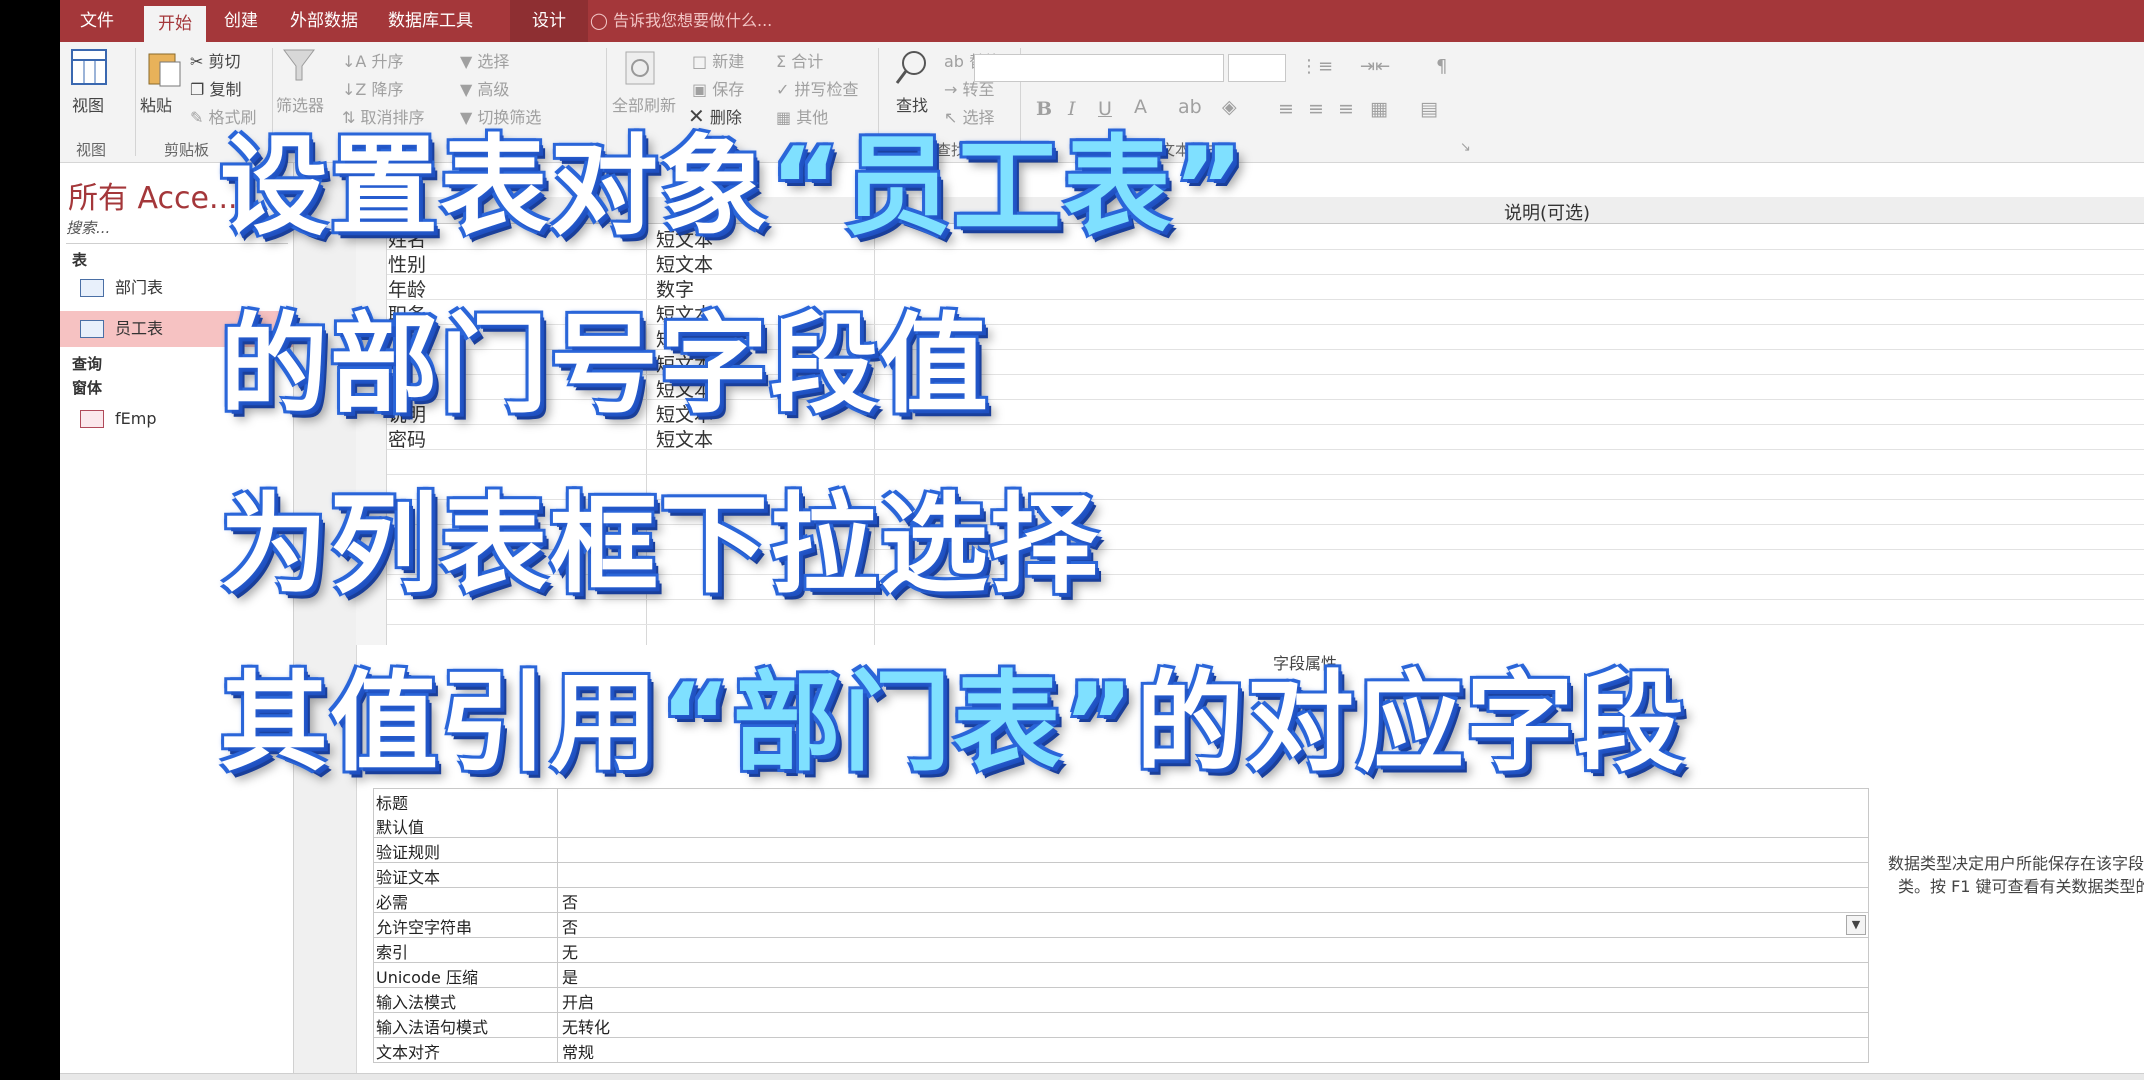 Image resolution: width=2144 pixels, height=1080 pixels. Describe the element at coordinates (1105, 109) in the screenshot. I see `underline-icon: U` at that location.